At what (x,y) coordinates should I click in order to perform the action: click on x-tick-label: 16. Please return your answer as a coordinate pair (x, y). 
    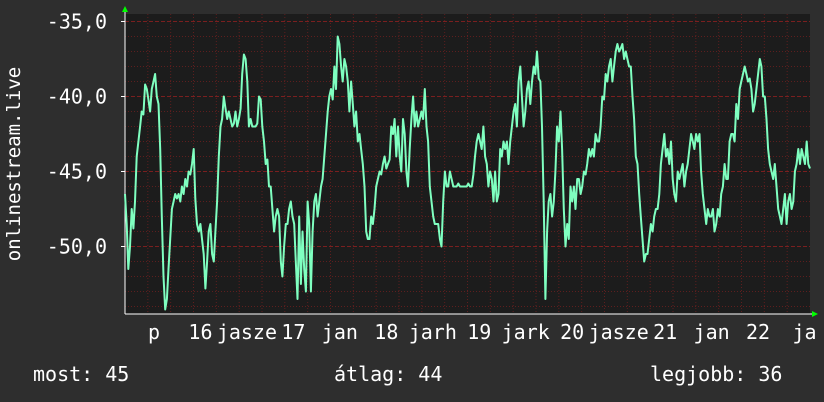
    Looking at the image, I should click on (200, 332).